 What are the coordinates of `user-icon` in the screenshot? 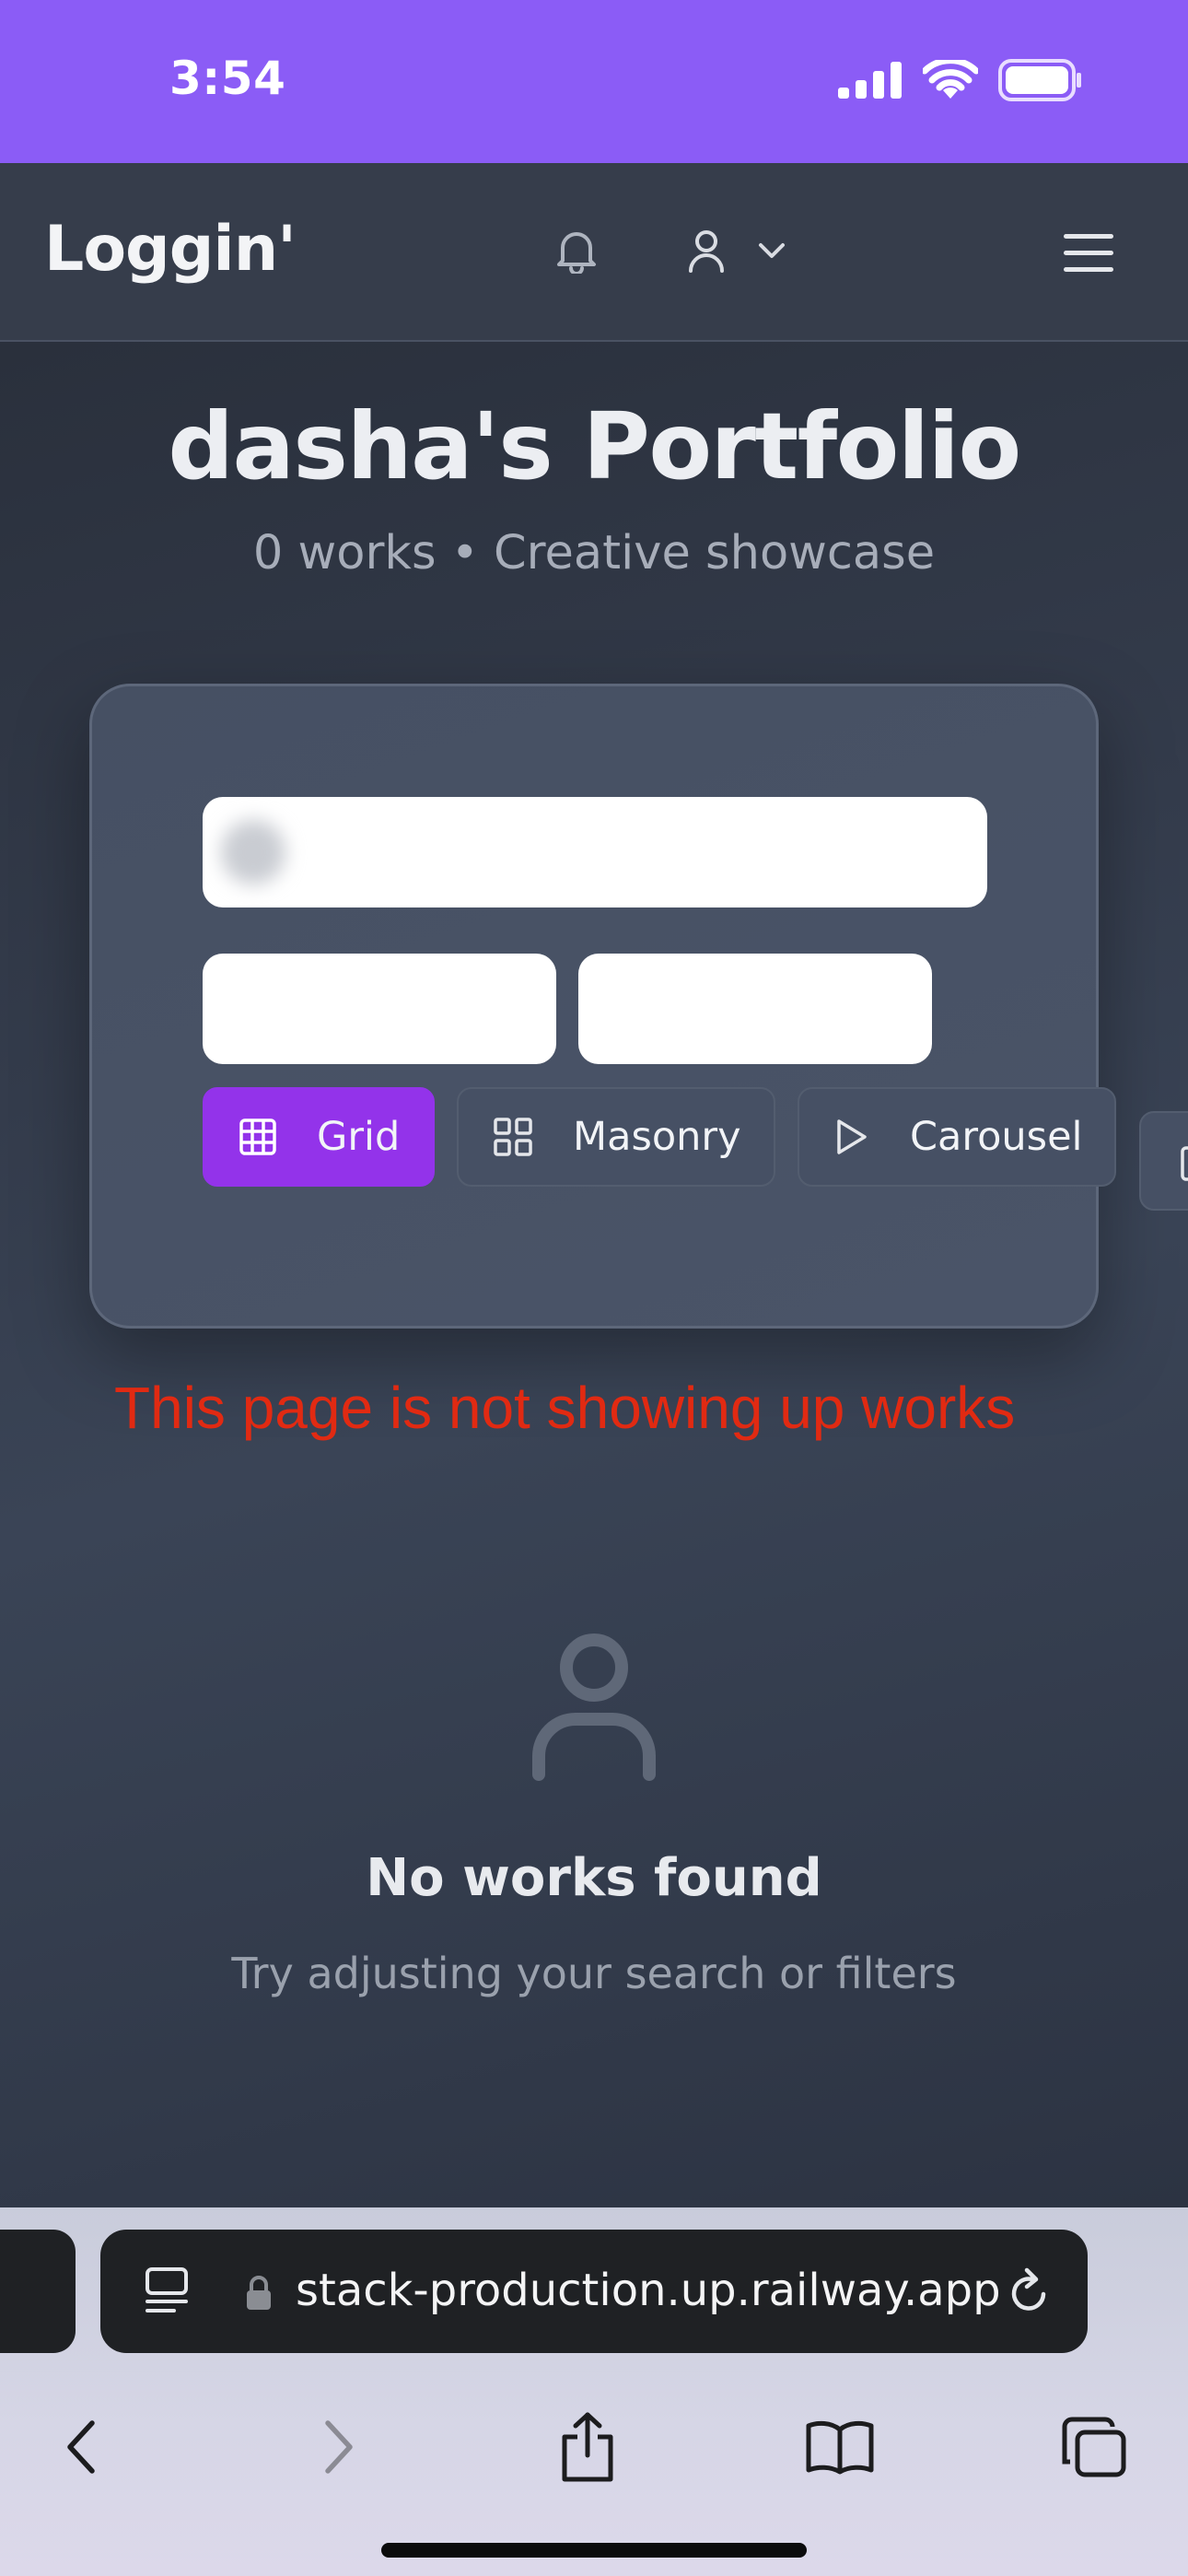 It's located at (706, 251).